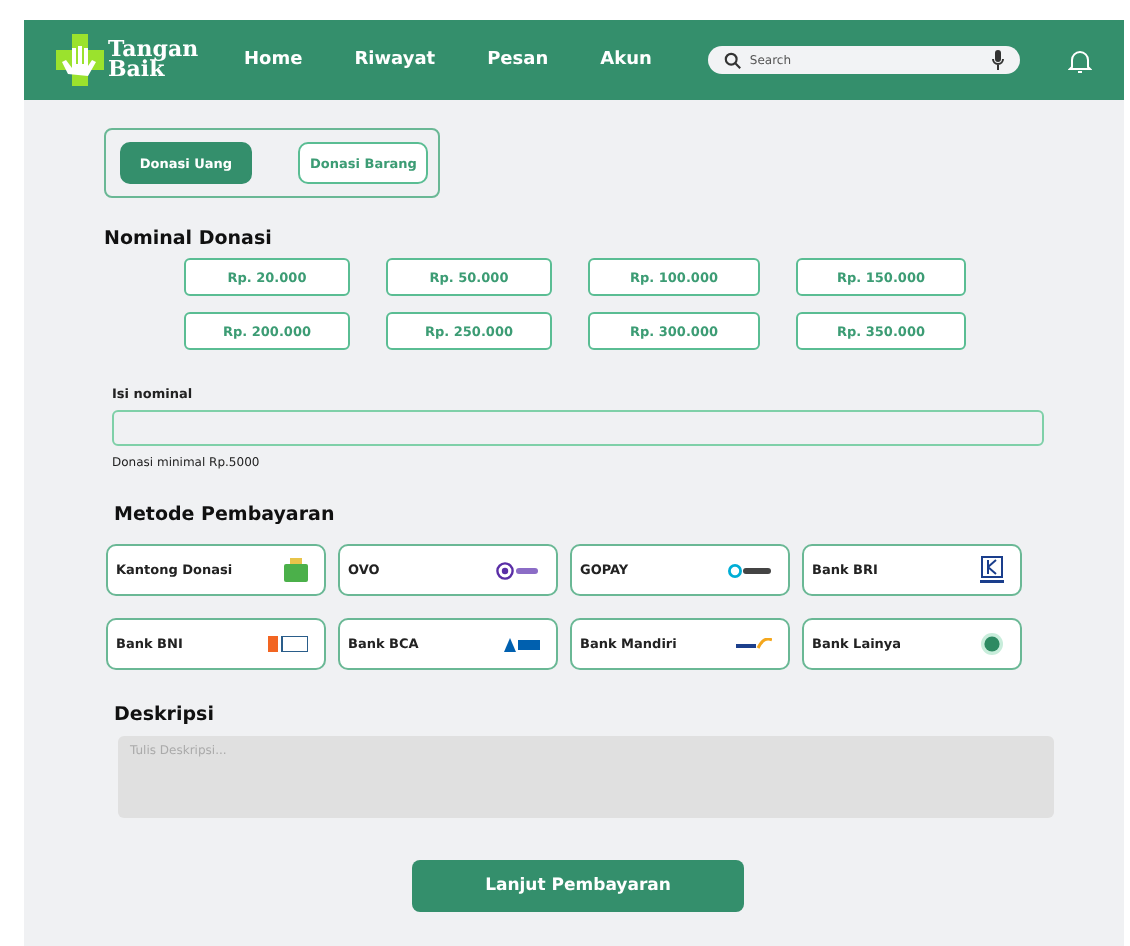 The image size is (1130, 946). What do you see at coordinates (136, 70) in the screenshot?
I see `brand-name: Baik` at bounding box center [136, 70].